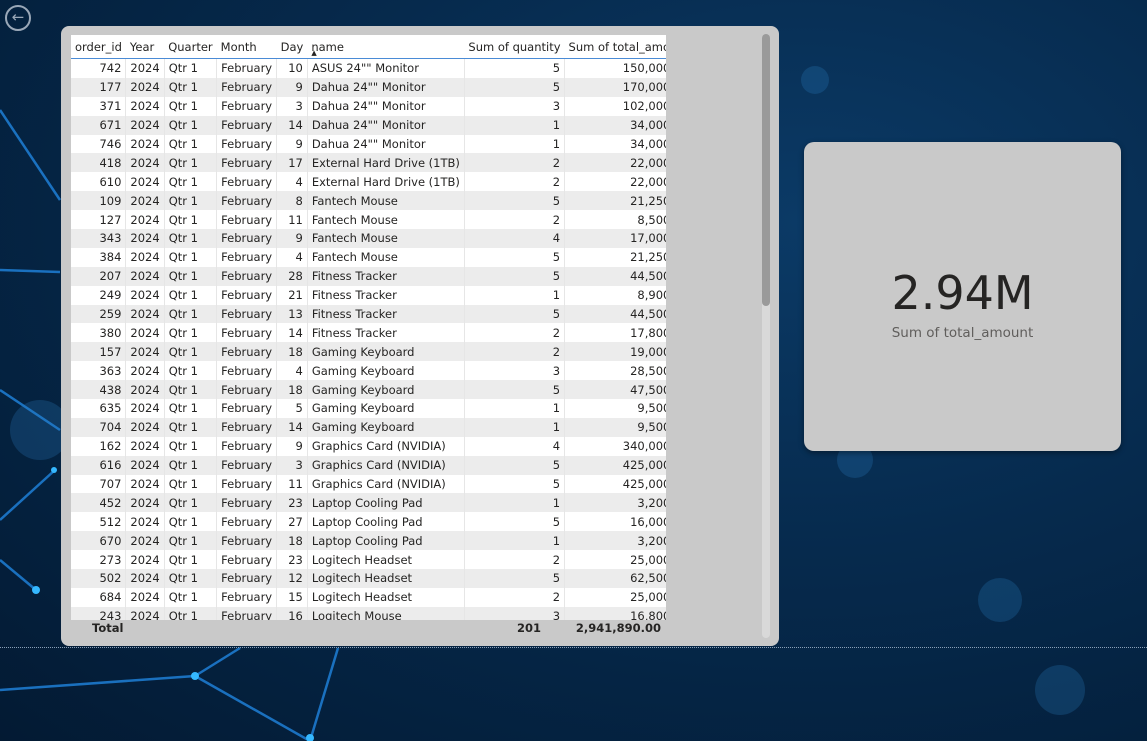  What do you see at coordinates (615, 446) in the screenshot?
I see `table-cell: 340,000.00` at bounding box center [615, 446].